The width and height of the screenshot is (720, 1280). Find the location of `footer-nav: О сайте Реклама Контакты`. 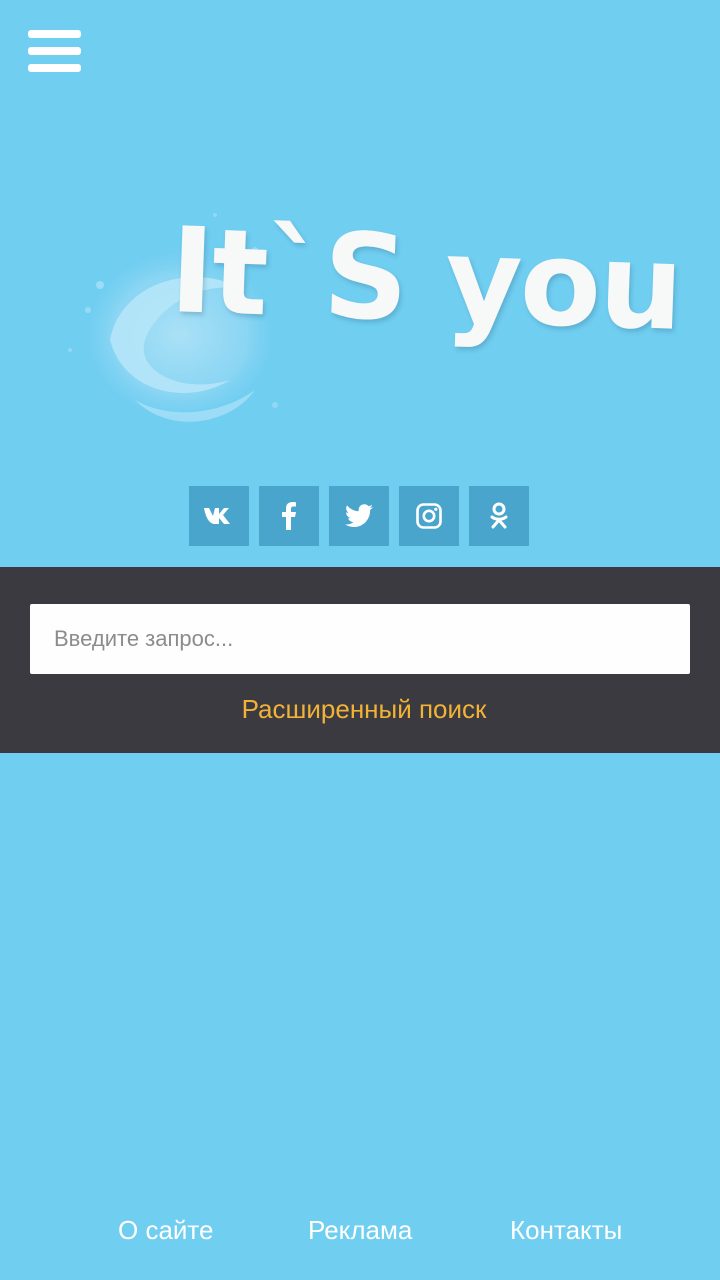

footer-nav: О сайте Реклама Контакты is located at coordinates (360, 1232).